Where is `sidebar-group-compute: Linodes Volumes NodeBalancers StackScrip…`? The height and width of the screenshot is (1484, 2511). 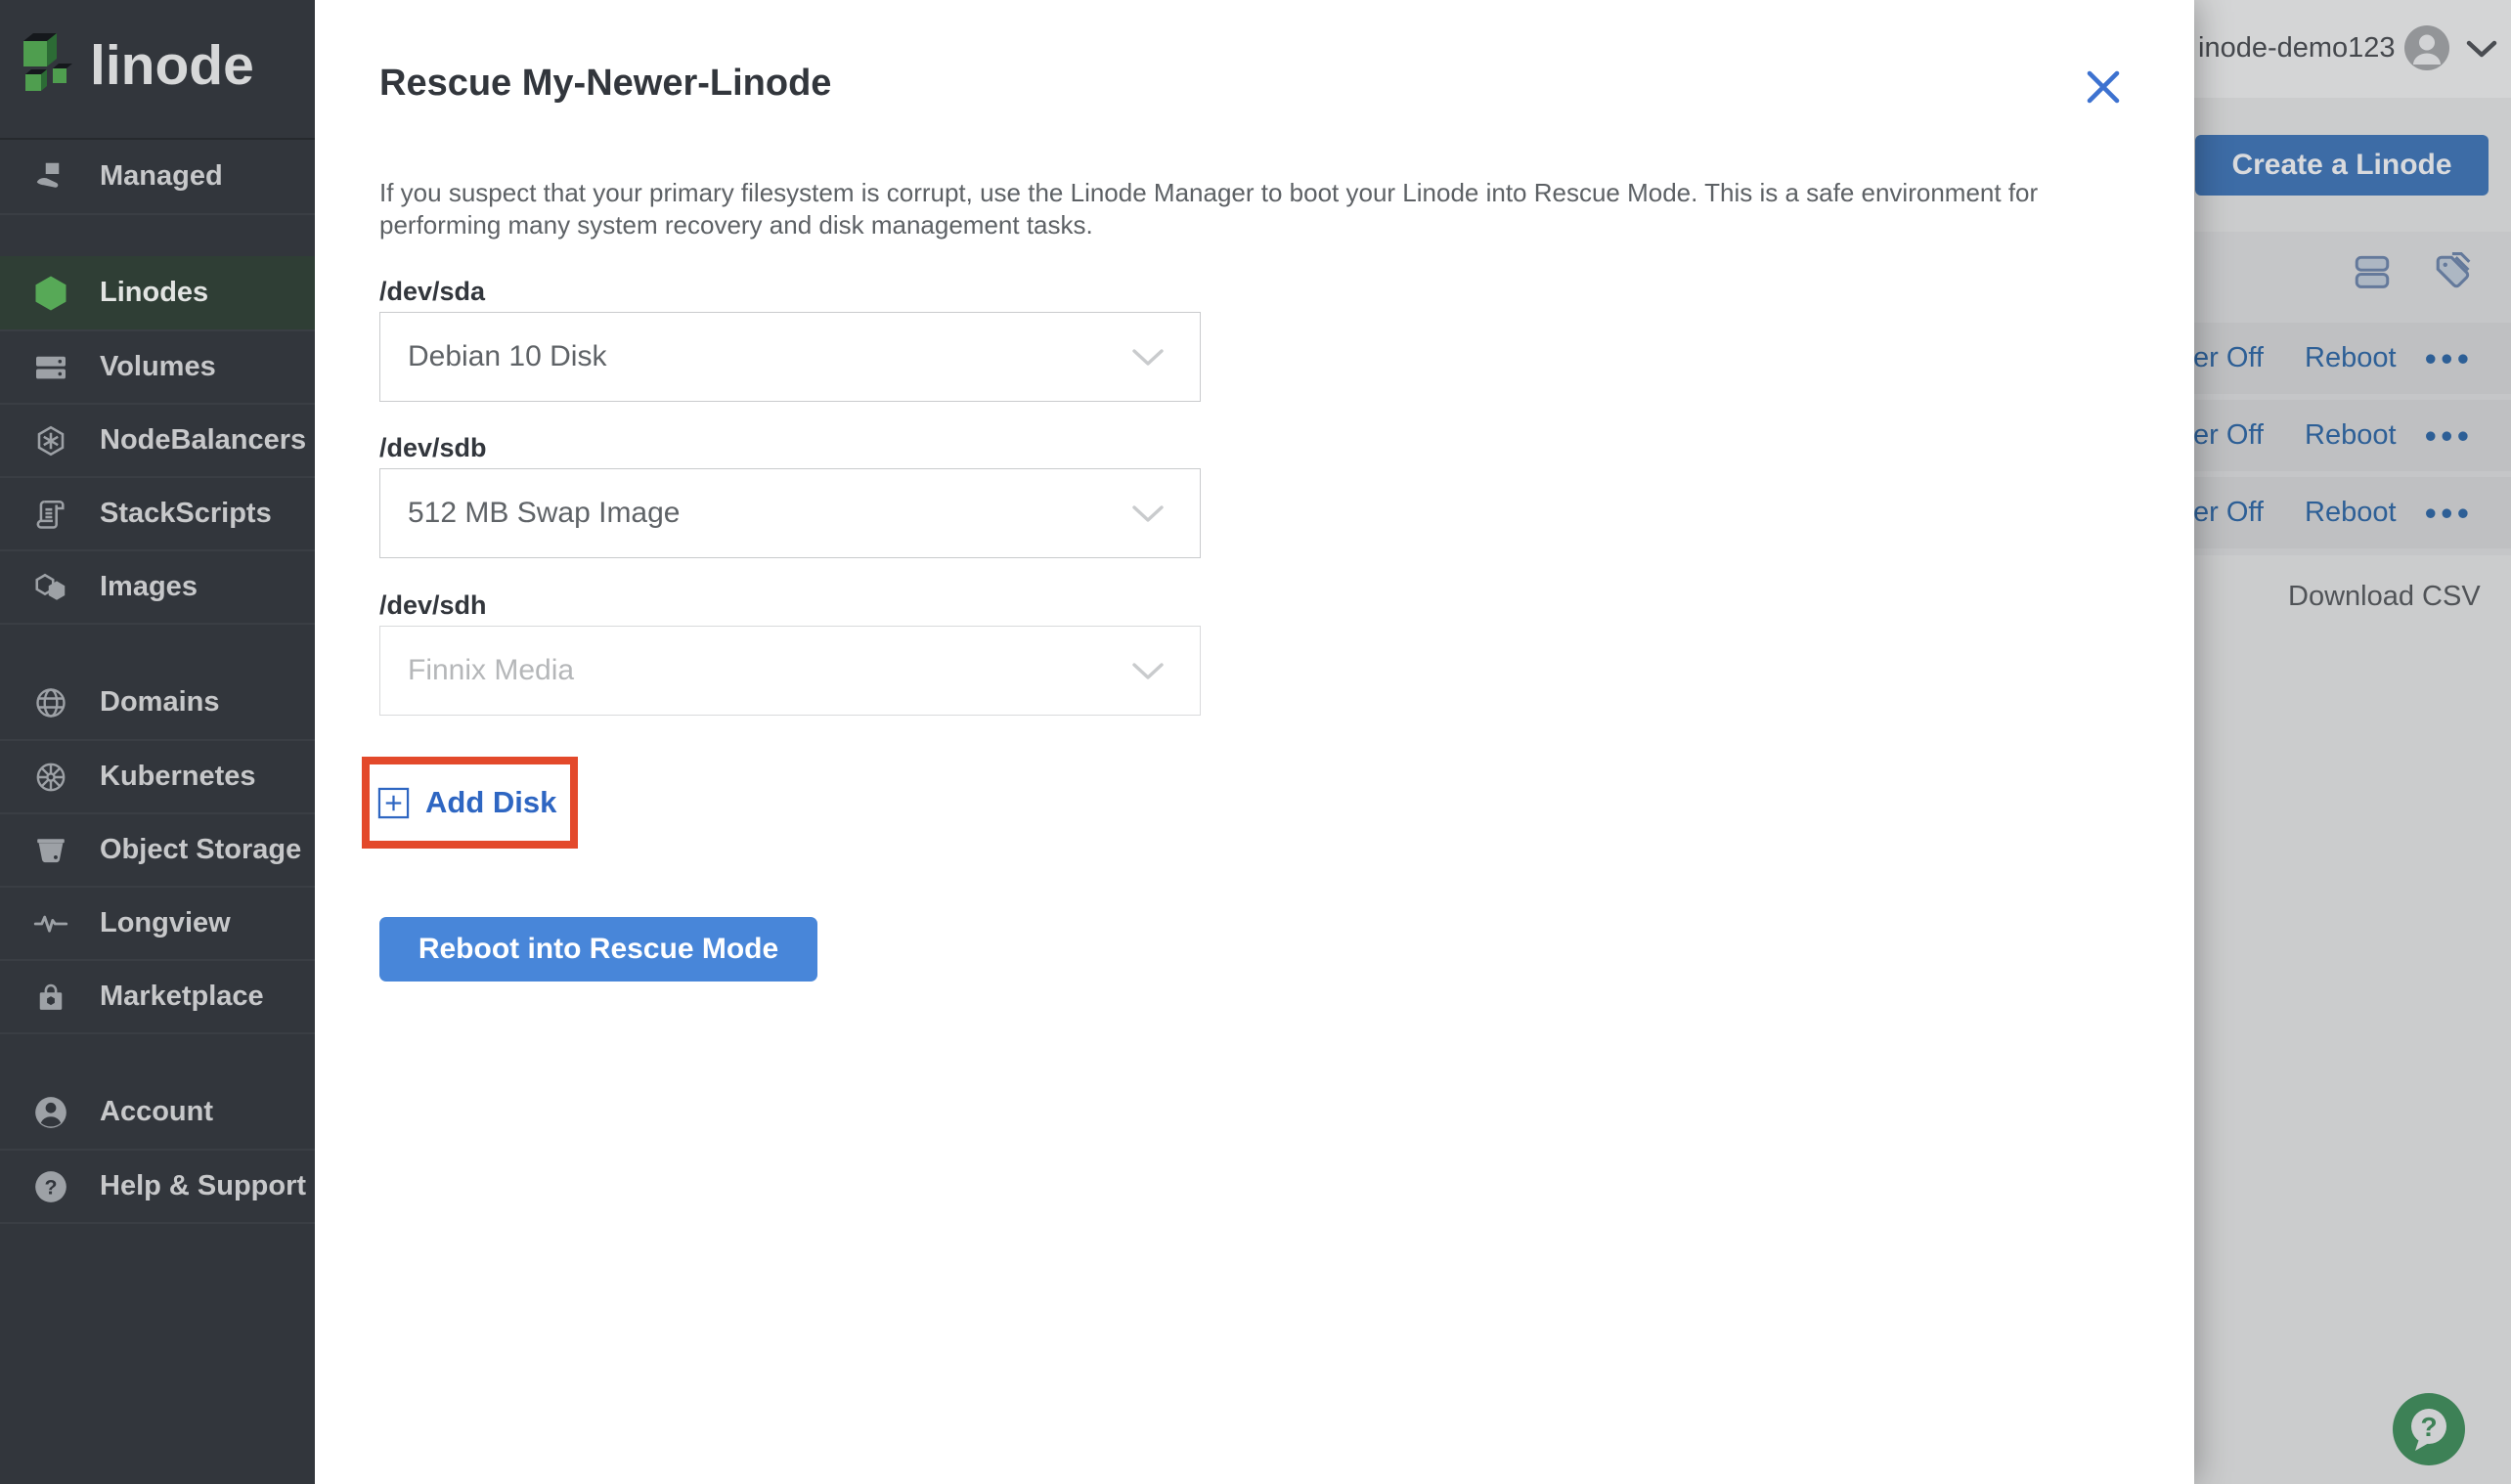 sidebar-group-compute: Linodes Volumes NodeBalancers StackScrip… is located at coordinates (158, 440).